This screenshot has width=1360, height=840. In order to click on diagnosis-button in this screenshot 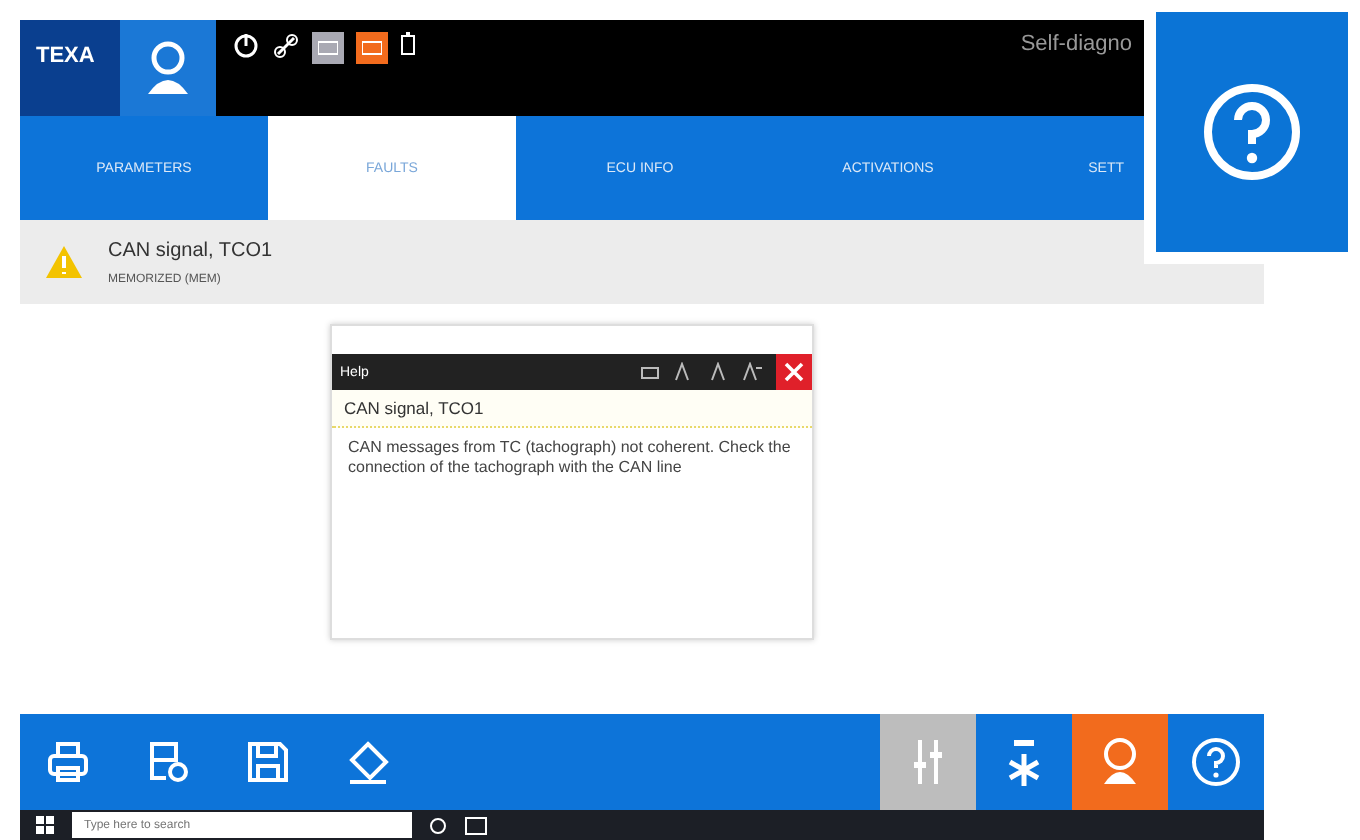, I will do `click(168, 68)`.